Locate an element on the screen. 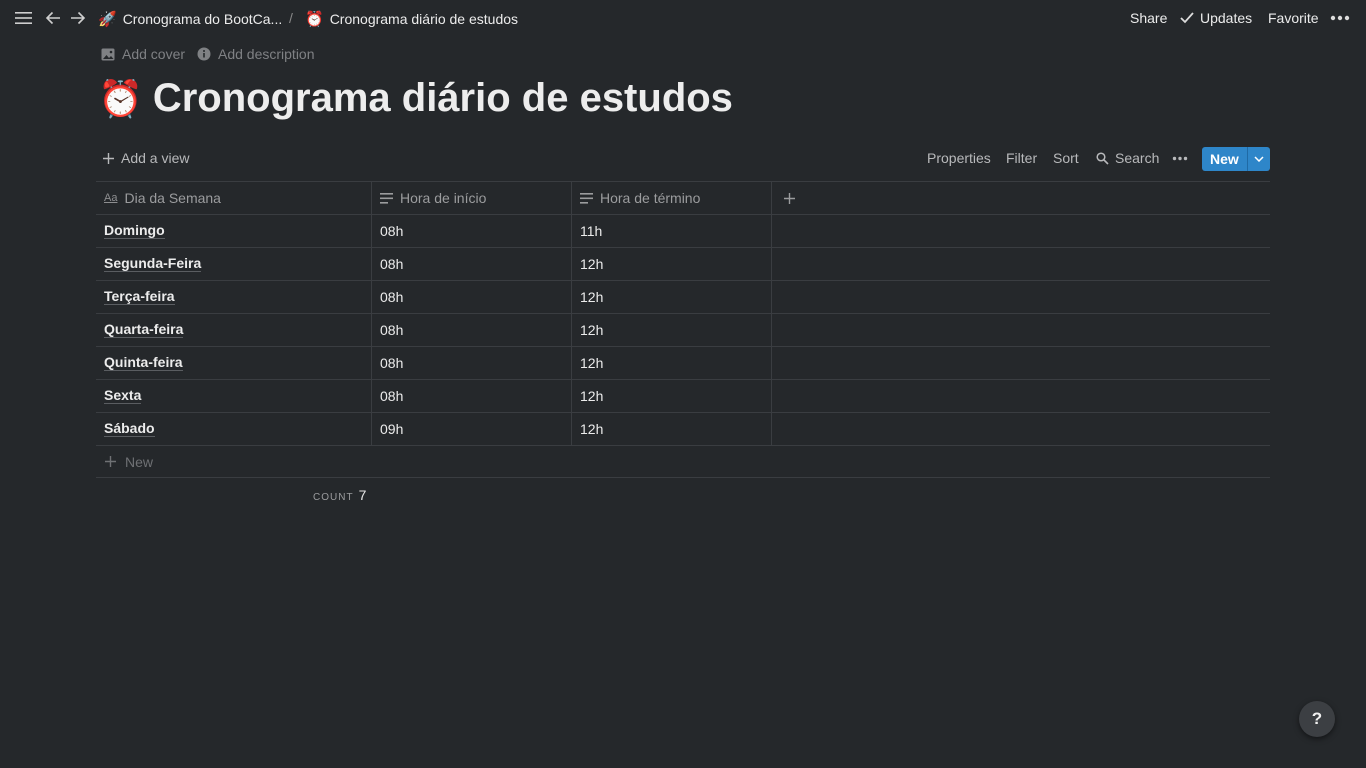 The image size is (1366, 768). add-cover-button: Add cover is located at coordinates (143, 54).